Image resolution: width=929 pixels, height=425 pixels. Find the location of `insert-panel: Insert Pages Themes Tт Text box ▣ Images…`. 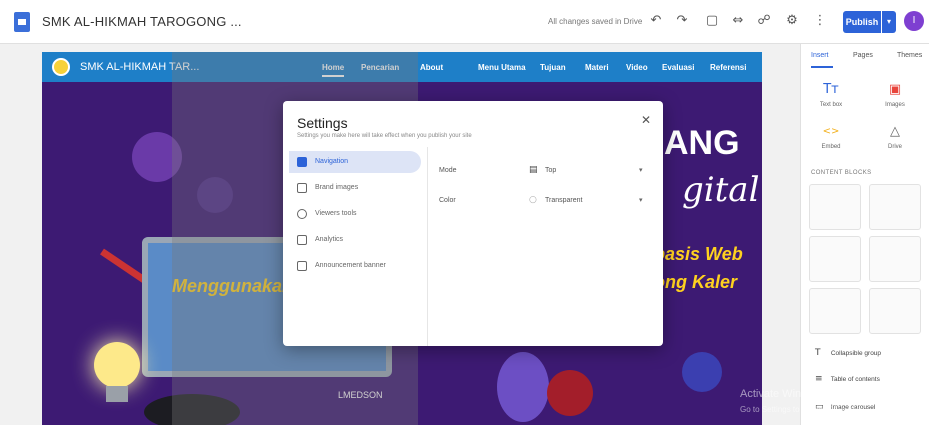

insert-panel: Insert Pages Themes Tт Text box ▣ Images… is located at coordinates (864, 234).